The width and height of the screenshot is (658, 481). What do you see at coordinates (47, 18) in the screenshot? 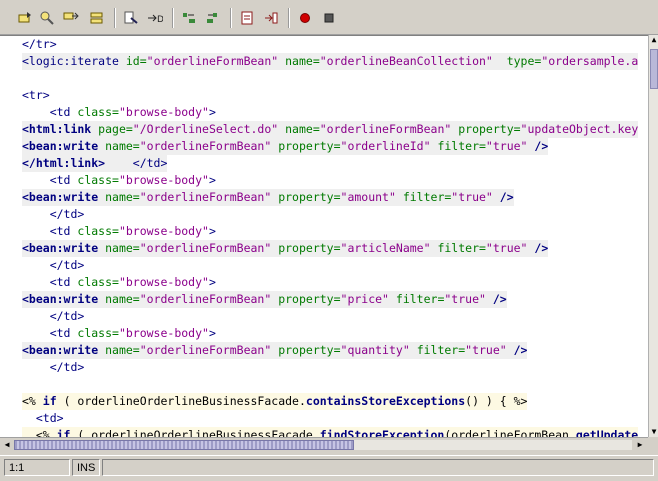
I see `find-icon` at bounding box center [47, 18].